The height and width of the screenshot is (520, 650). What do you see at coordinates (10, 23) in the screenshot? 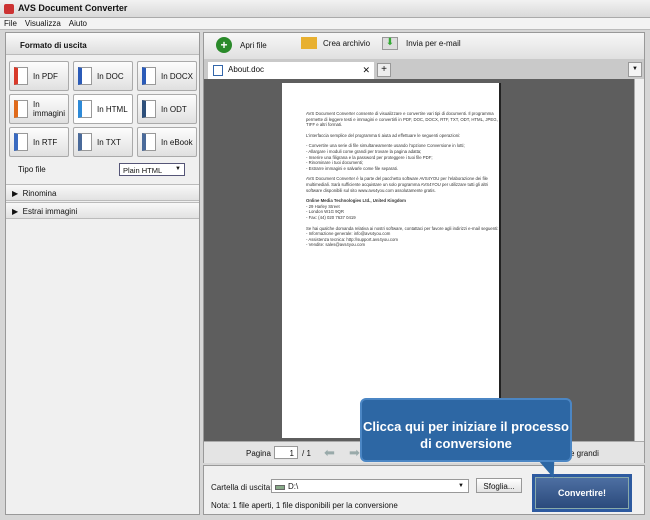
I see `menu-file: File` at bounding box center [10, 23].